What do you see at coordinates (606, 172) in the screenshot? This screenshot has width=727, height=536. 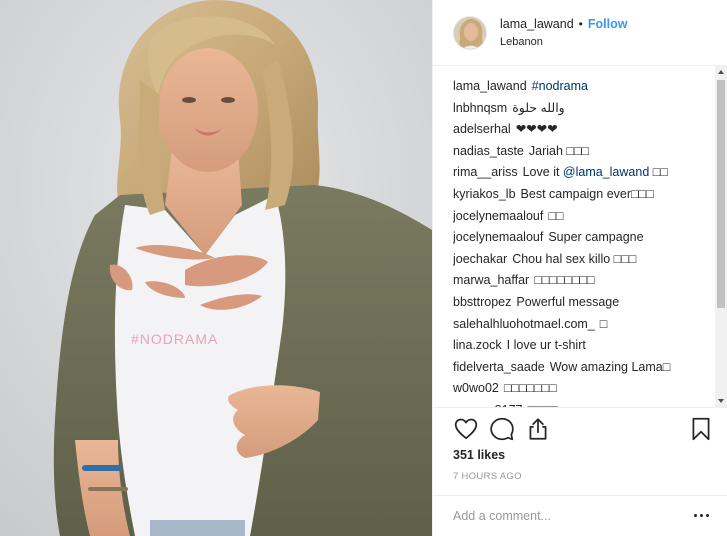 I see `comment-mention: @lama_lawand` at bounding box center [606, 172].